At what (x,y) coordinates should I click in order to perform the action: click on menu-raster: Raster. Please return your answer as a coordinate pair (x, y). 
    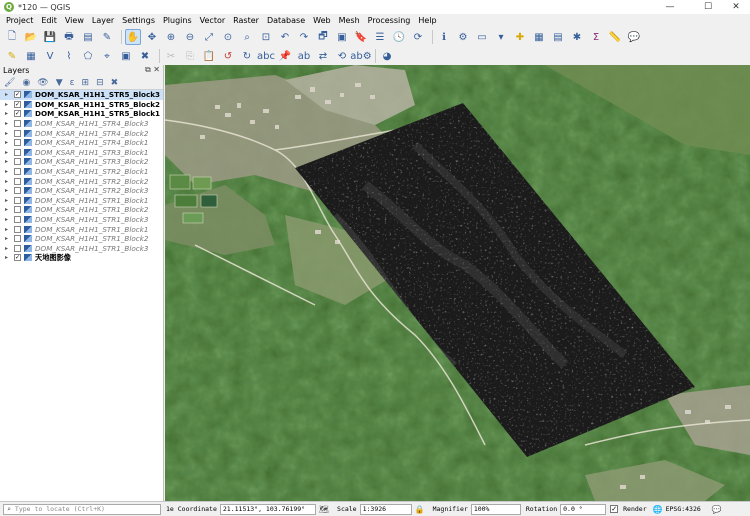
    Looking at the image, I should click on (246, 20).